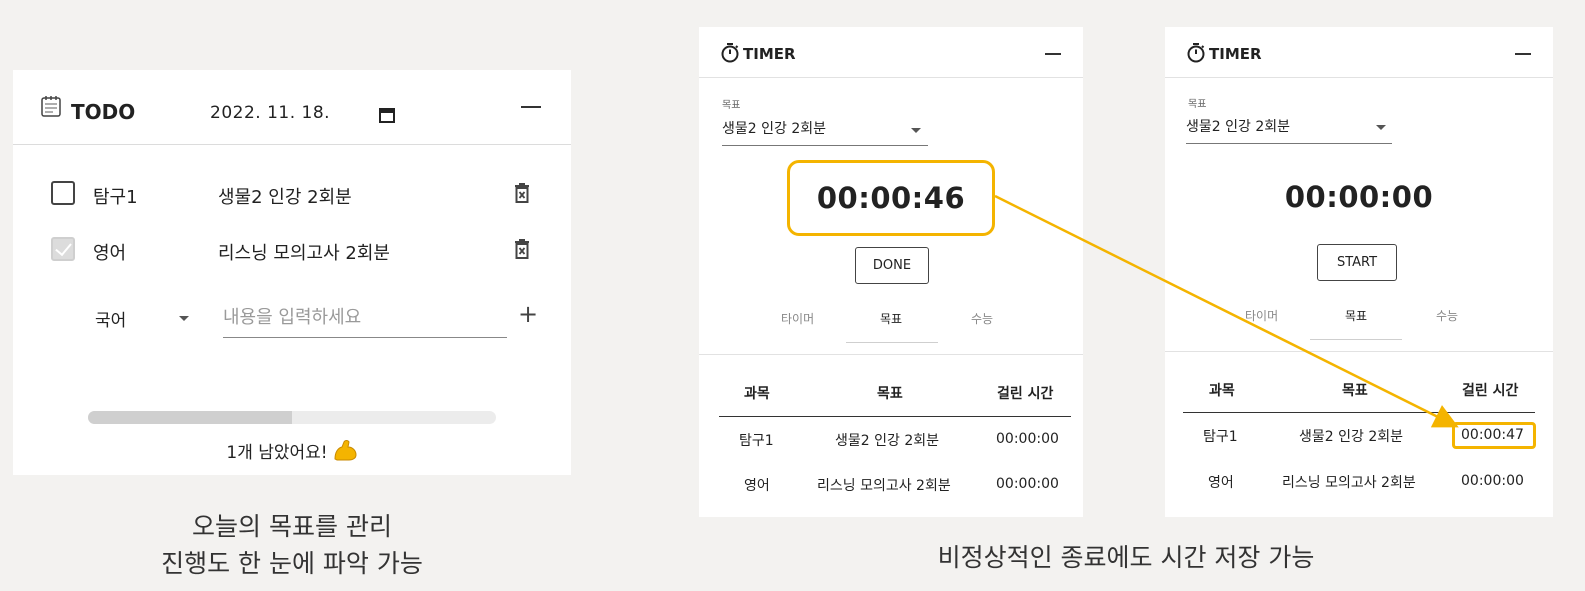 This screenshot has width=1585, height=591. I want to click on flexed-biceps-icon, so click(345, 450).